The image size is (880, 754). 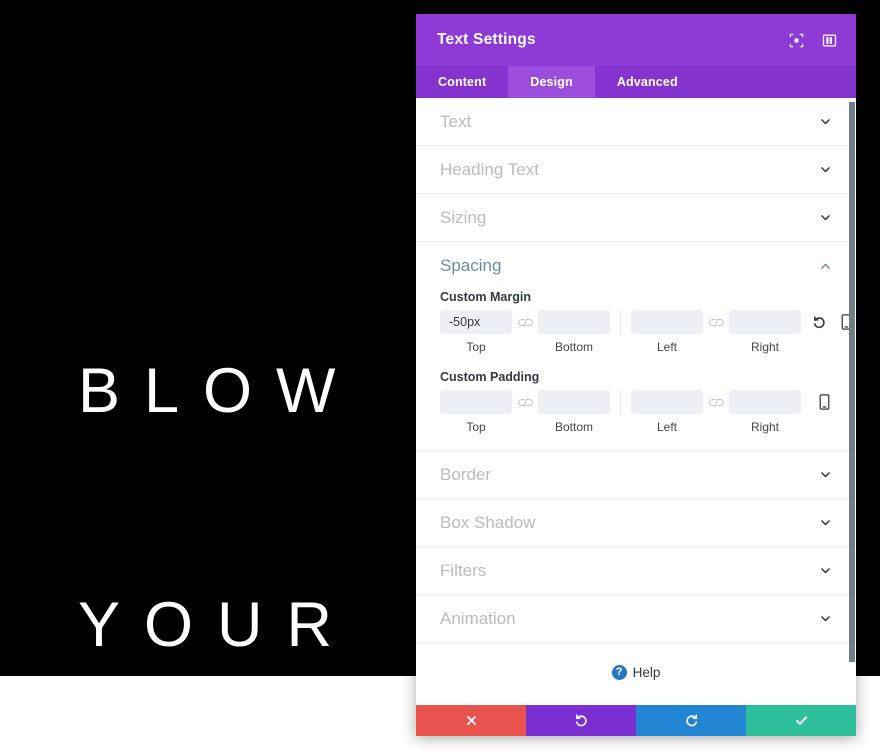 What do you see at coordinates (574, 402) in the screenshot?
I see `padding-bottom-input` at bounding box center [574, 402].